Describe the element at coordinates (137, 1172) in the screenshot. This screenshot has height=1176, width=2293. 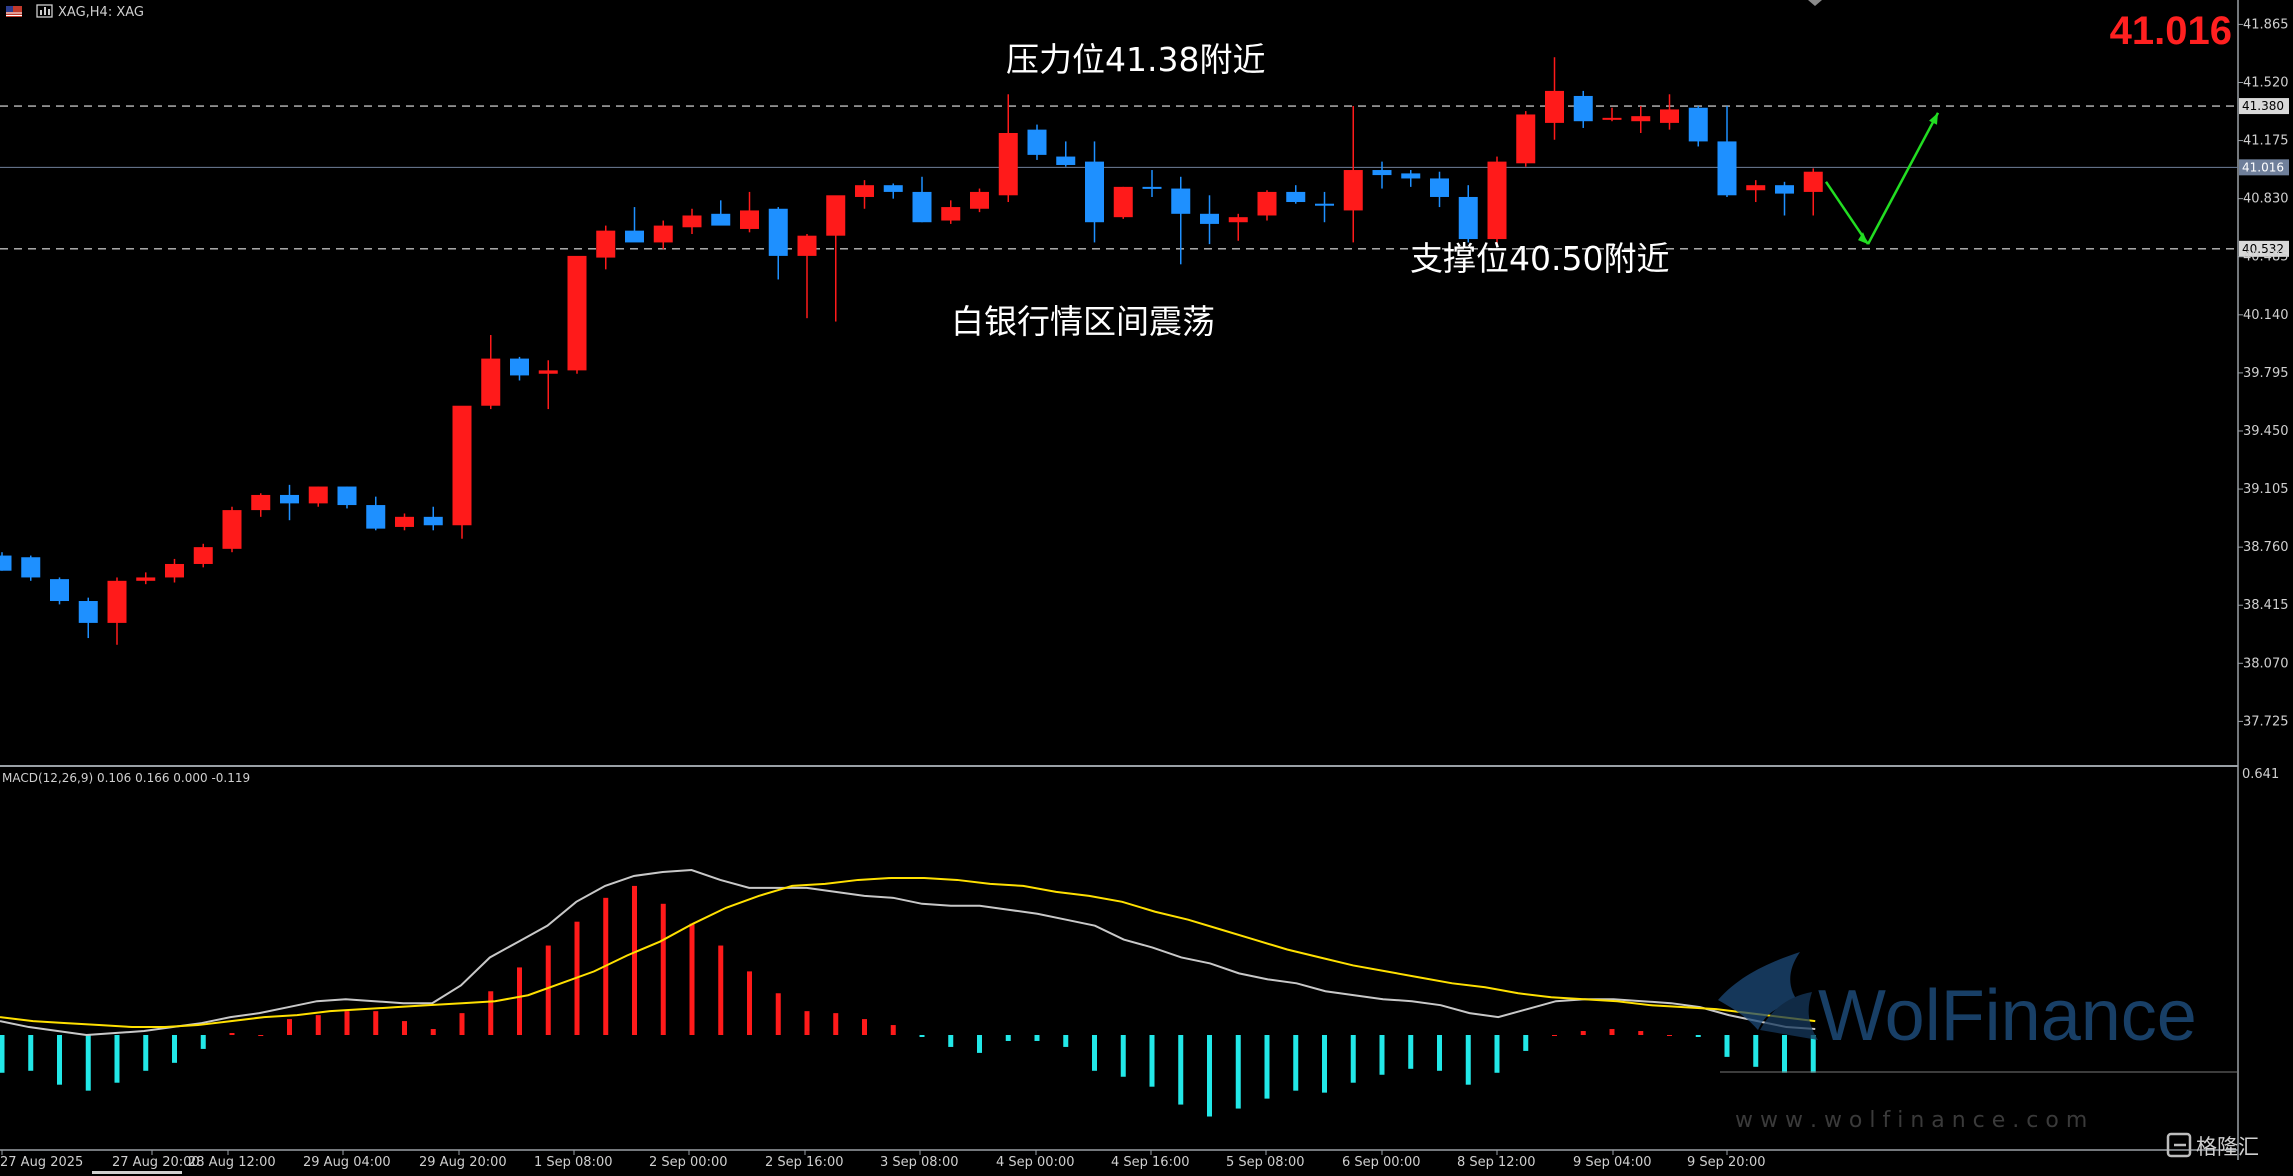
I see `time-axis-scroll-marker` at that location.